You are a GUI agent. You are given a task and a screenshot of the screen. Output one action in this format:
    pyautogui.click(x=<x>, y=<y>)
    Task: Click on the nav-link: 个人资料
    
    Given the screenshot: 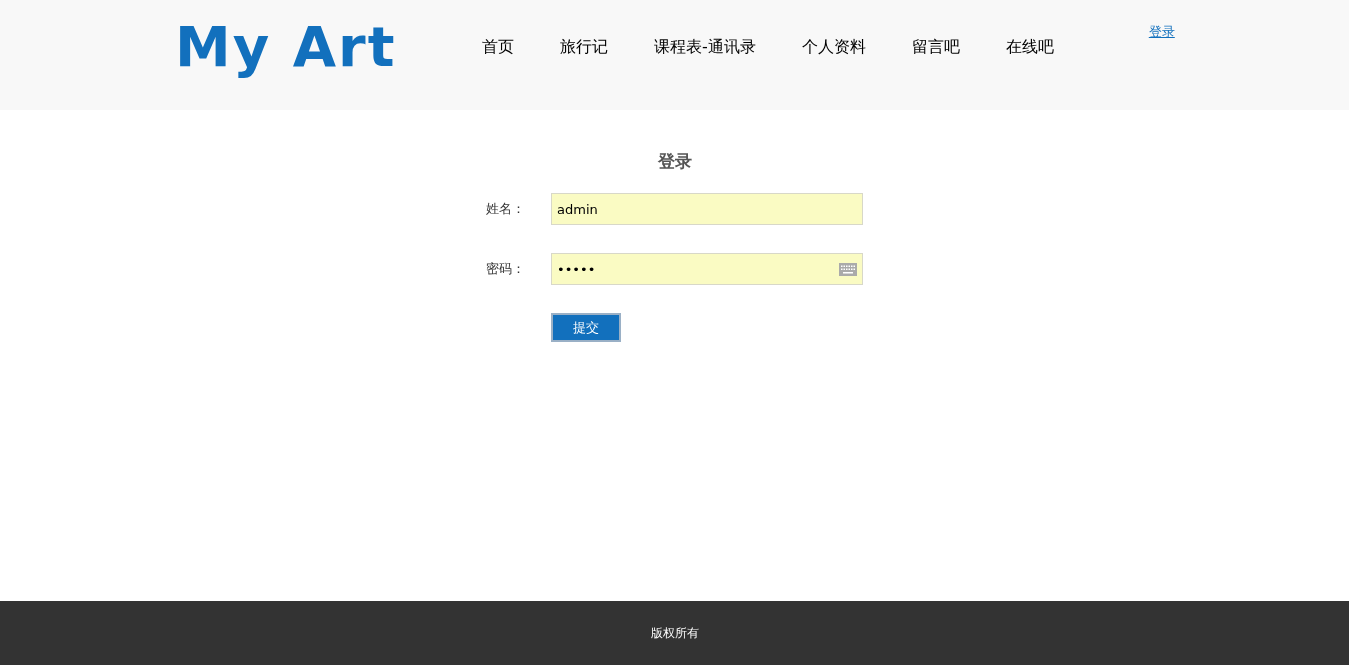 What is the action you would take?
    pyautogui.click(x=833, y=47)
    